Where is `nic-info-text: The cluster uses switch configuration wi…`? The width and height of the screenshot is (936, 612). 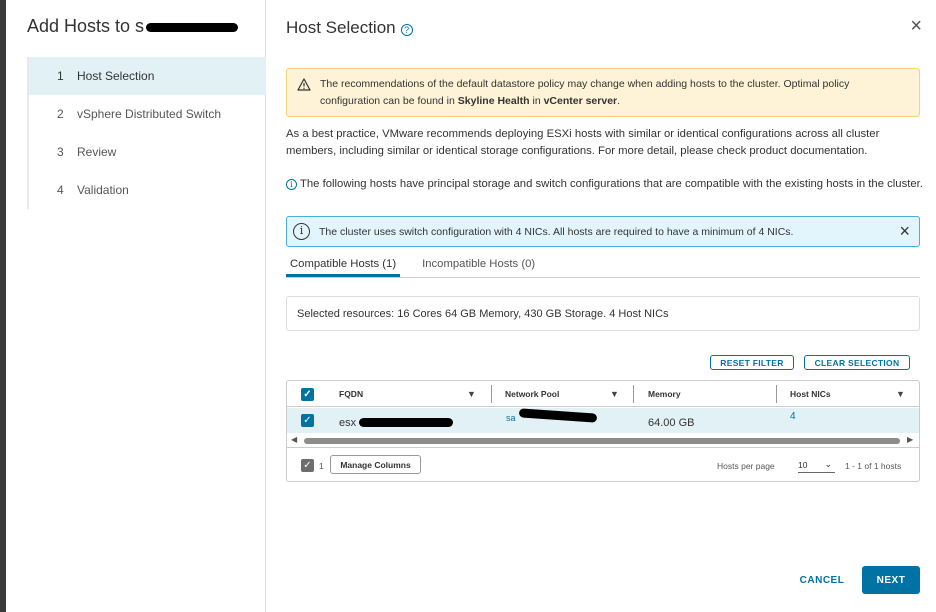
nic-info-text: The cluster uses switch configuration wi… is located at coordinates (556, 231).